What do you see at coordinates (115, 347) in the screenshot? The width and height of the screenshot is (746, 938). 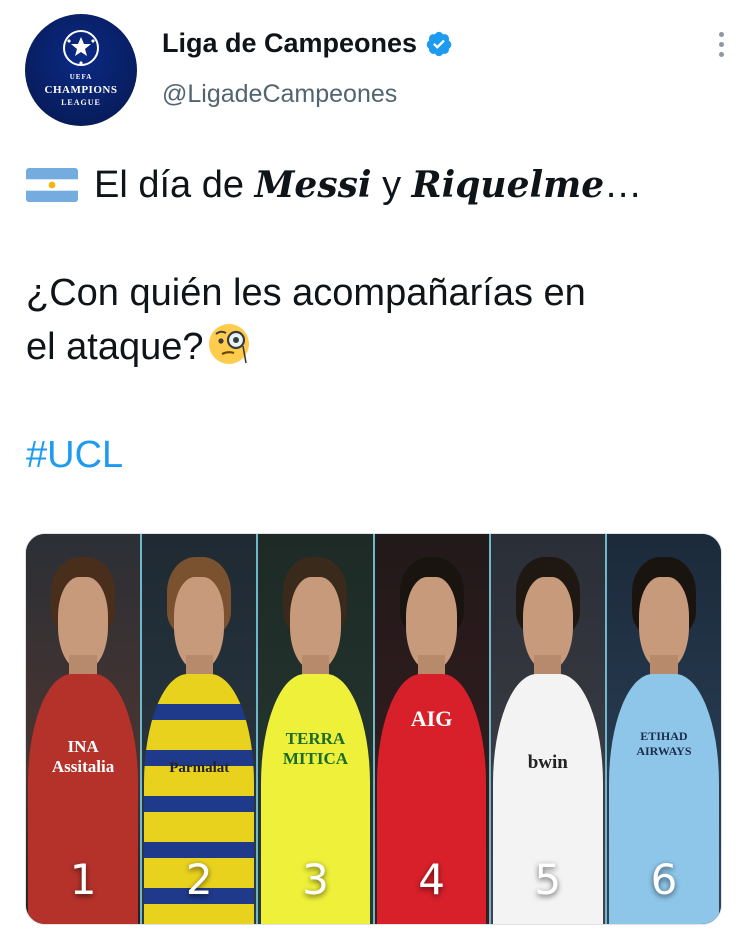 I see `tweet-question-end: el ataque?` at bounding box center [115, 347].